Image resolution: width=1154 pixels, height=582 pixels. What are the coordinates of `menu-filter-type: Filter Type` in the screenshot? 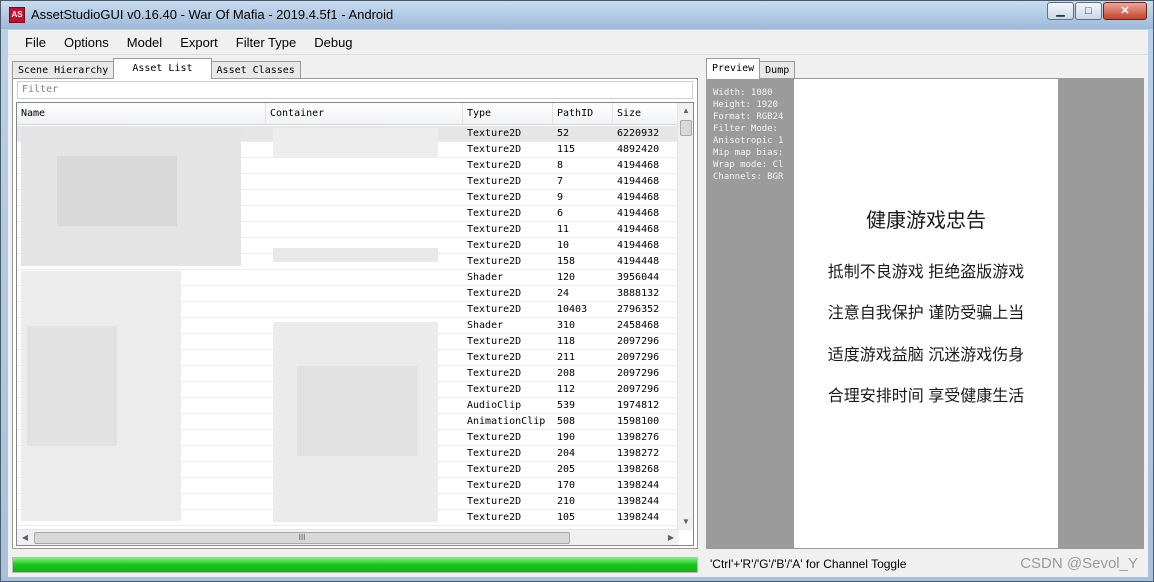 It's located at (266, 42).